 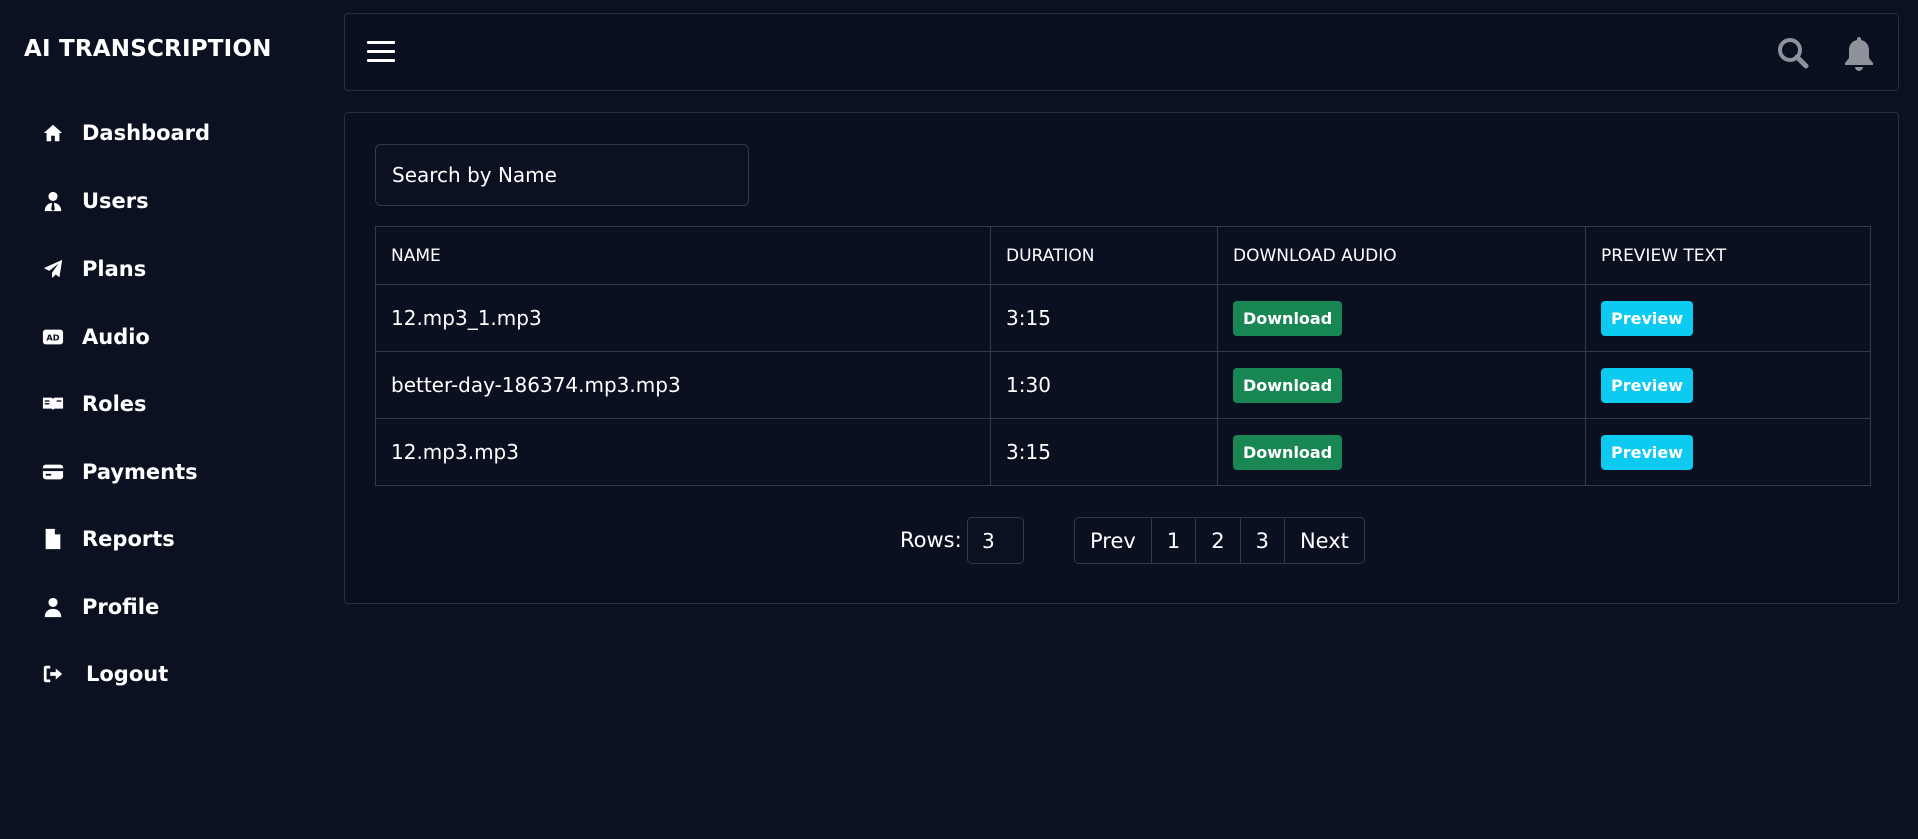 What do you see at coordinates (931, 540) in the screenshot?
I see `rows-label: Rows:` at bounding box center [931, 540].